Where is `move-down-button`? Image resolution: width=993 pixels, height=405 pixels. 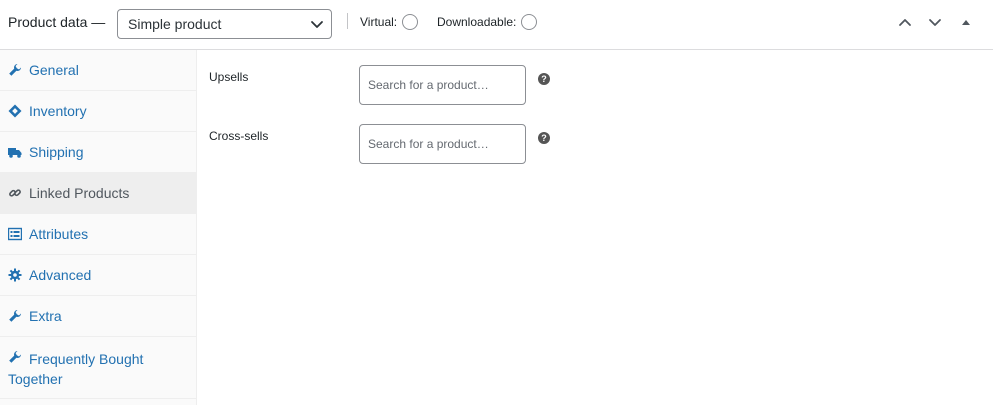 move-down-button is located at coordinates (935, 22).